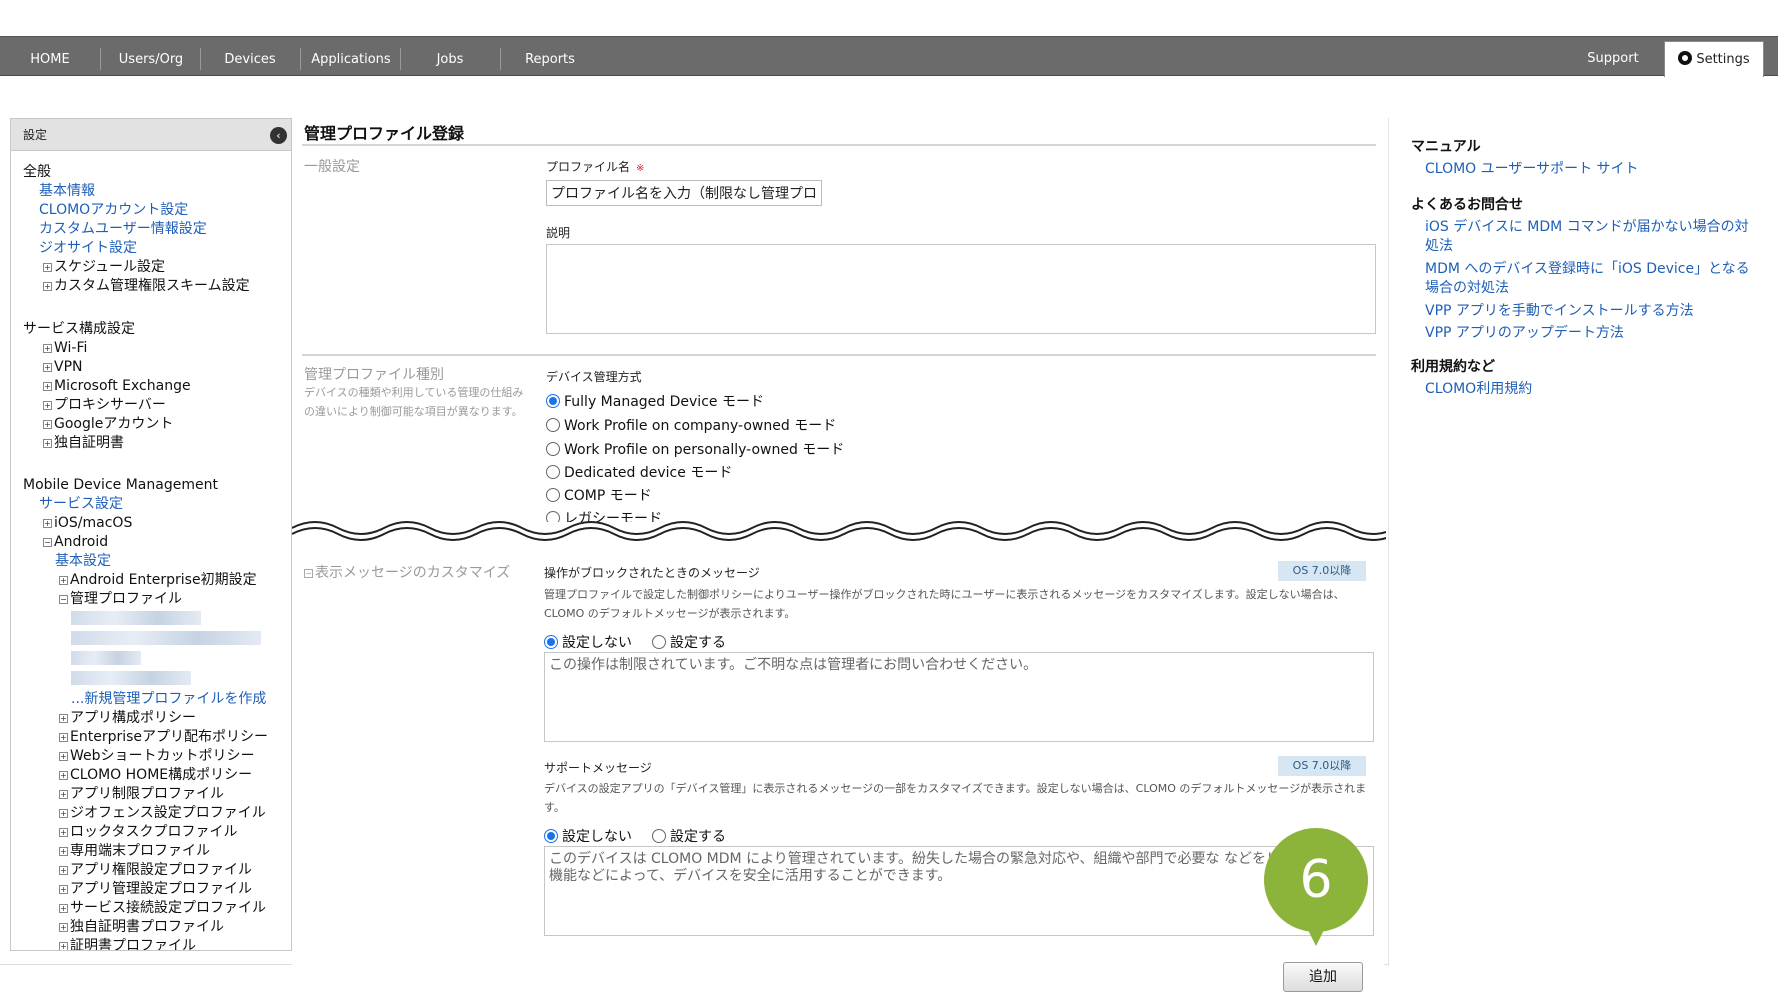 The width and height of the screenshot is (1778, 1000). I want to click on radio-support-set: 設定する, so click(689, 836).